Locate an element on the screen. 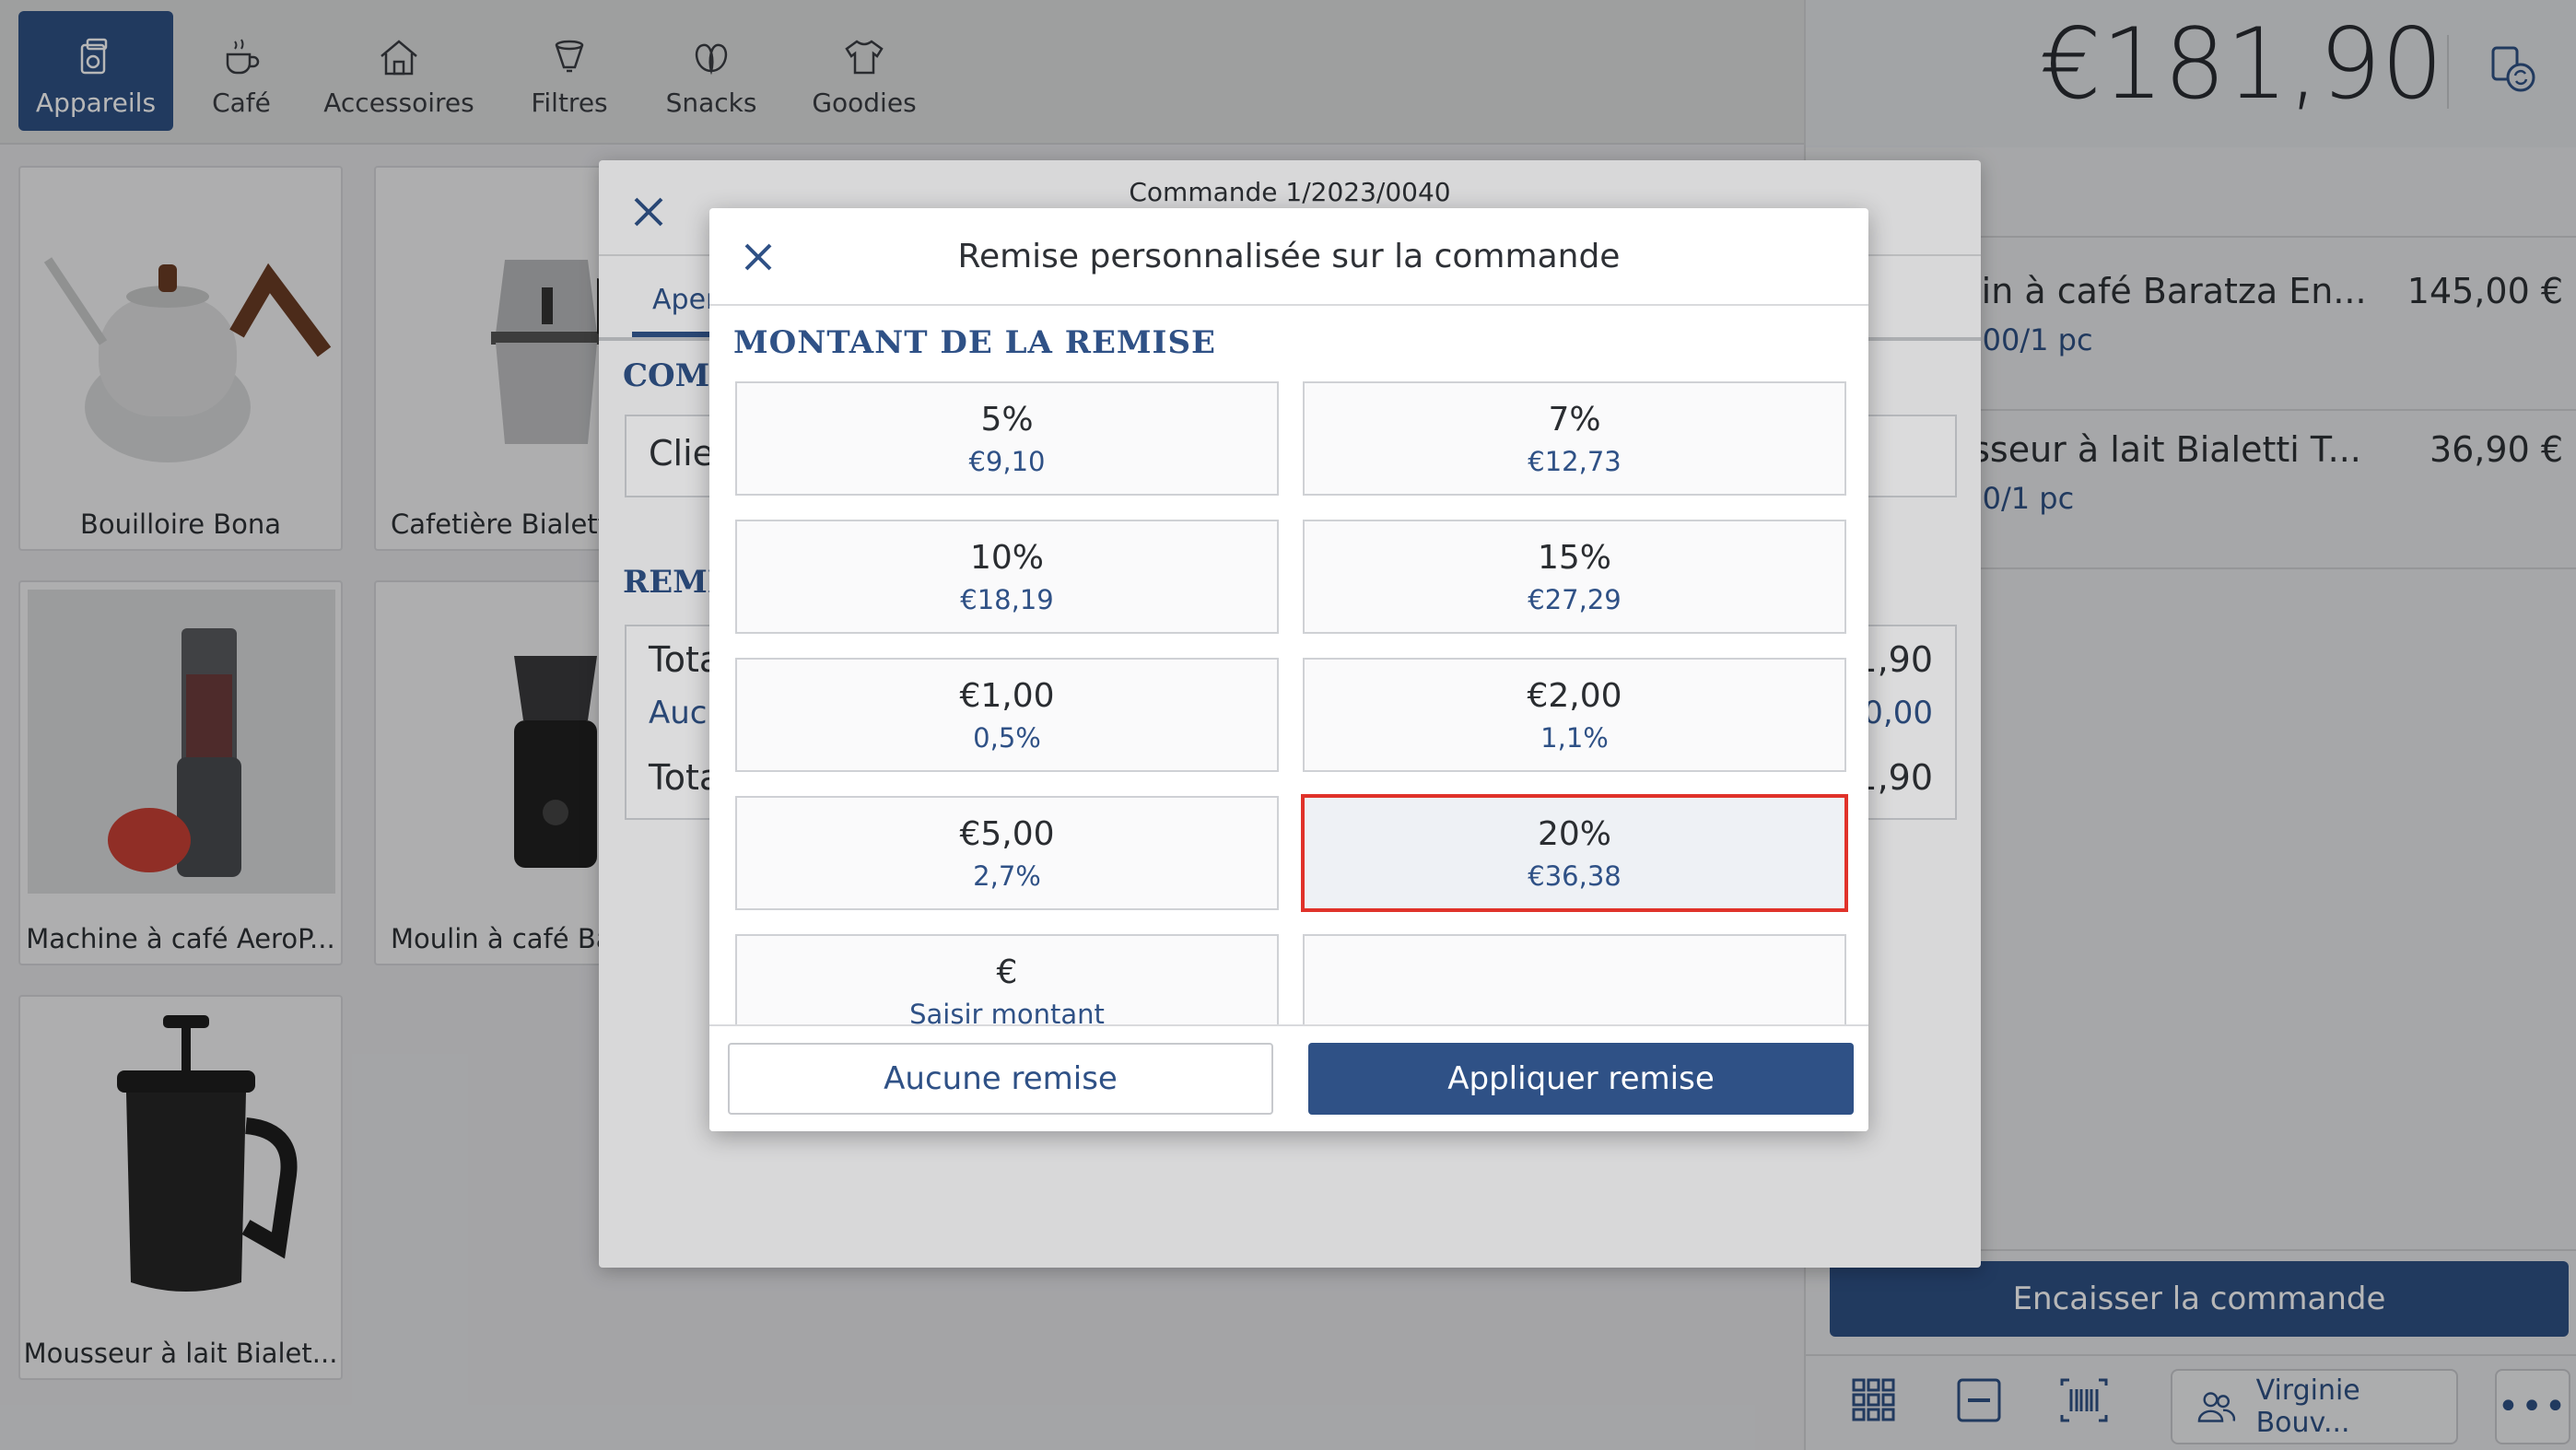 The image size is (2576, 1450). section-title: MONTANT DE LA REMISE is located at coordinates (975, 342).